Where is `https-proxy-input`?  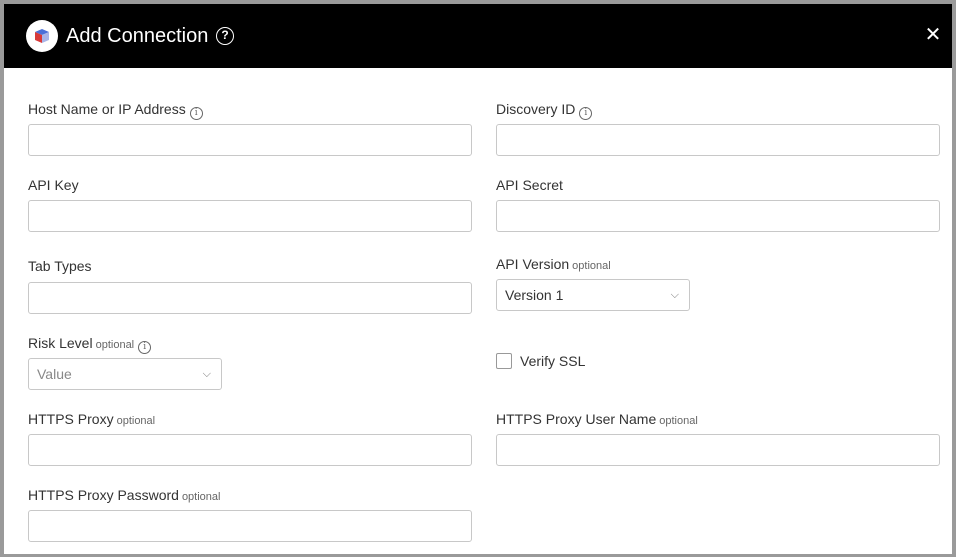 https-proxy-input is located at coordinates (250, 450).